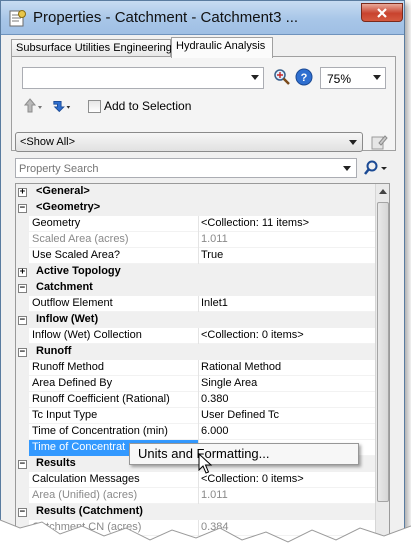  I want to click on property-value: 1.011, so click(286, 496).